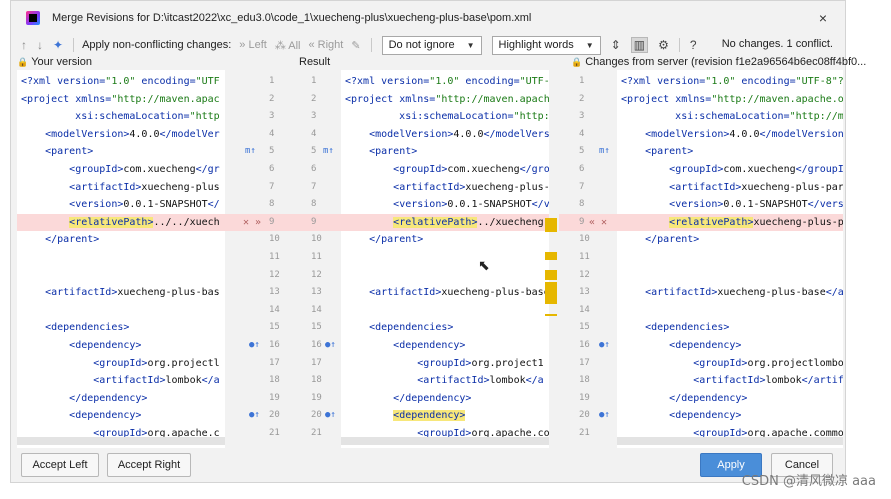 The width and height of the screenshot is (891, 499). Describe the element at coordinates (693, 45) in the screenshot. I see `help-icon: ?` at that location.